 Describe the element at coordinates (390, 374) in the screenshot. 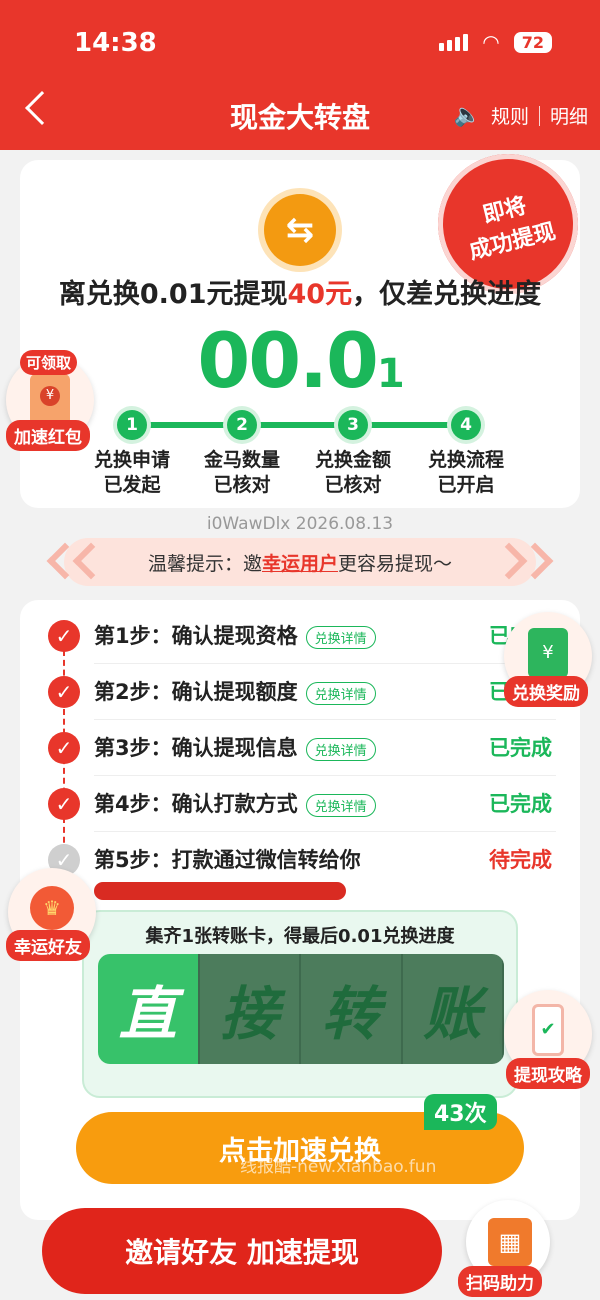

I see `progress-number-small: 1` at that location.